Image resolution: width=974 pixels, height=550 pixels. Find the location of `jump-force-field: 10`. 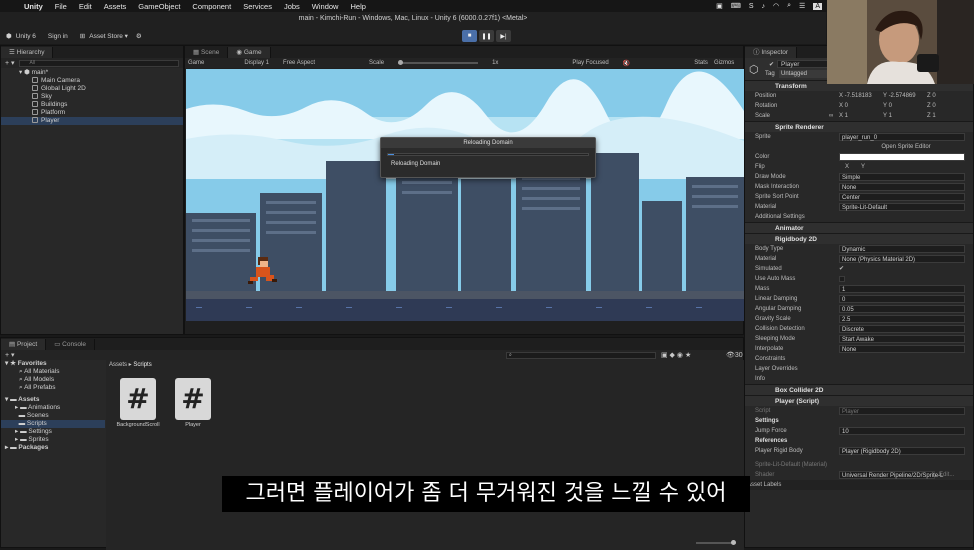

jump-force-field: 10 is located at coordinates (902, 431).